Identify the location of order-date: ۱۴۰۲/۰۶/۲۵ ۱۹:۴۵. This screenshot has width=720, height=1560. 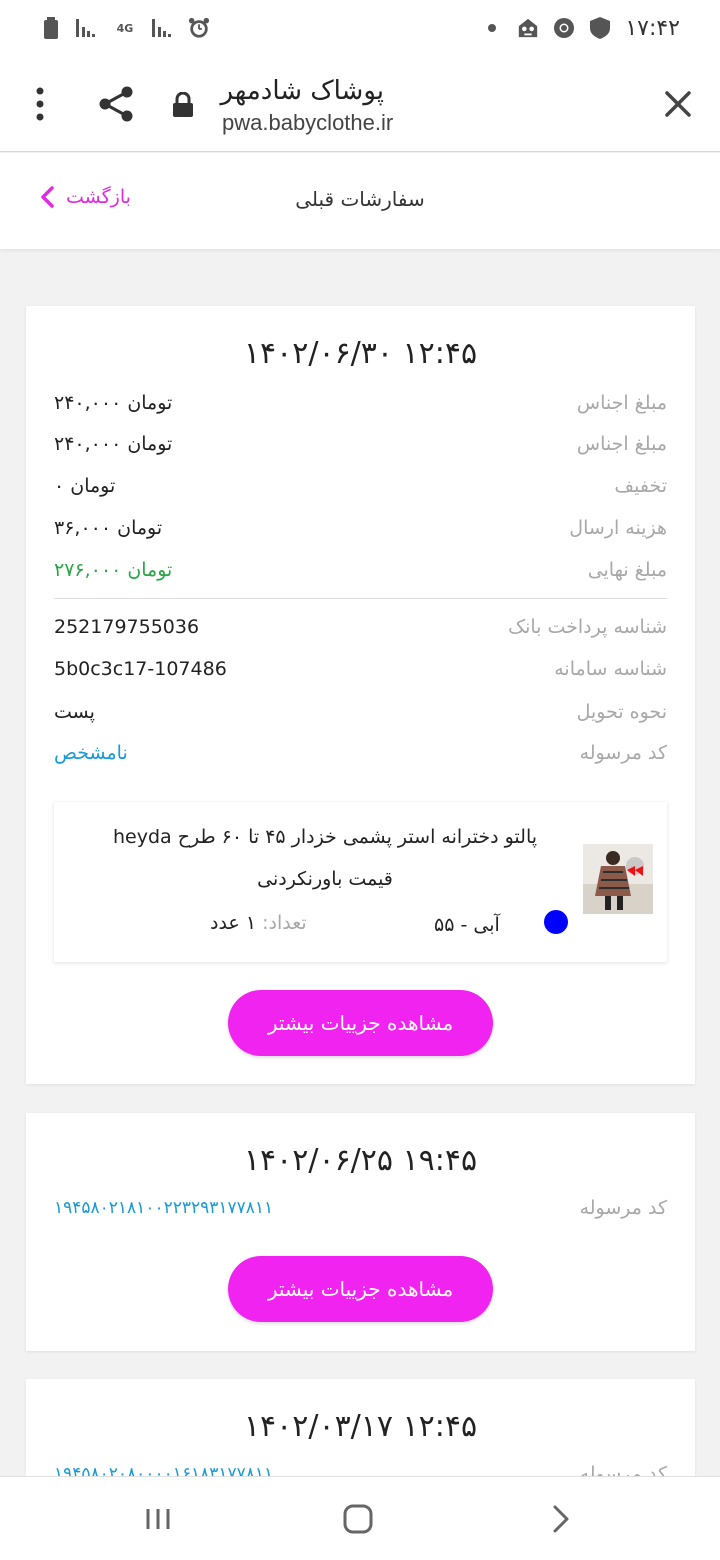
(360, 1160).